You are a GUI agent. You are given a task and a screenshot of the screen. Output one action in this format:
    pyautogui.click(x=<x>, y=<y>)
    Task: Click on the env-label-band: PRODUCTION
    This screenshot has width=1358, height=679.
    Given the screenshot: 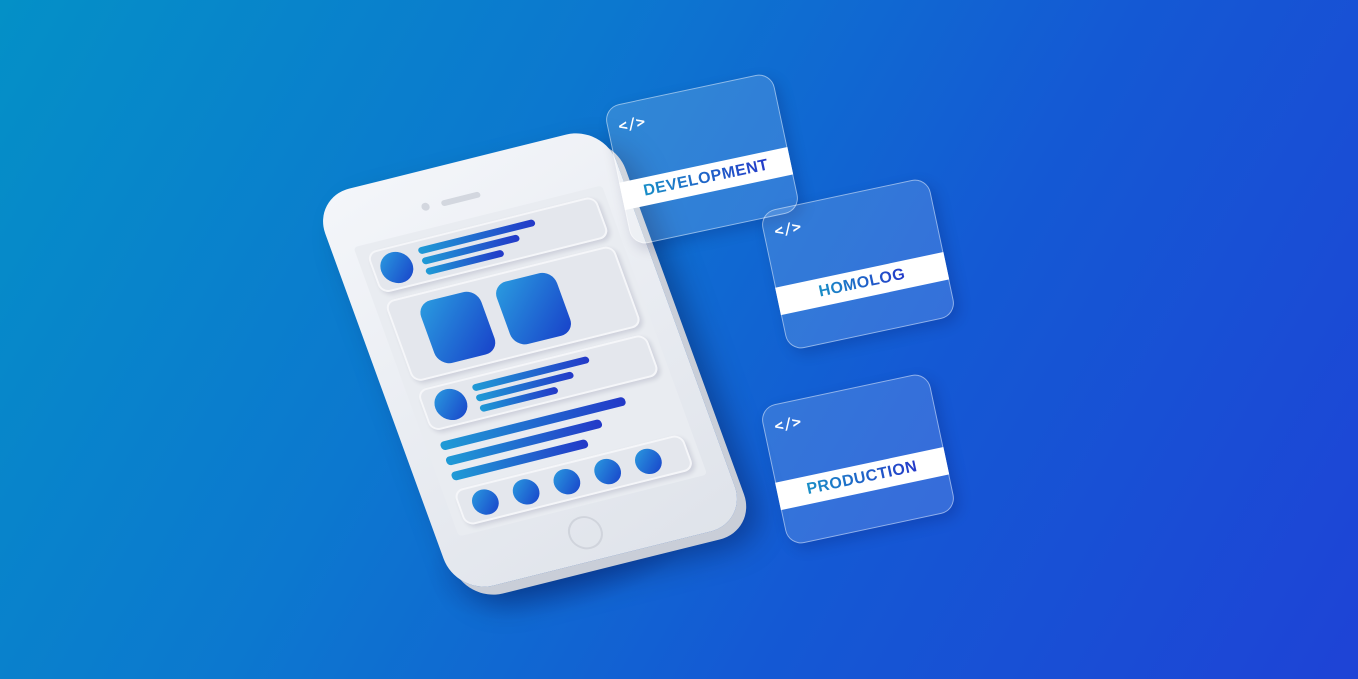 What is the action you would take?
    pyautogui.click(x=862, y=478)
    